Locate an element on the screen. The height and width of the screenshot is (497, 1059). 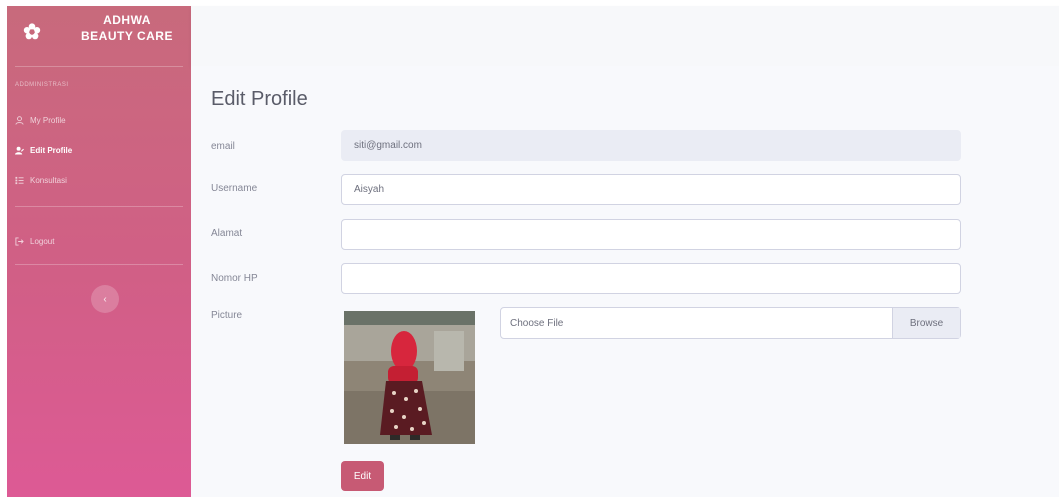
email-field is located at coordinates (651, 145).